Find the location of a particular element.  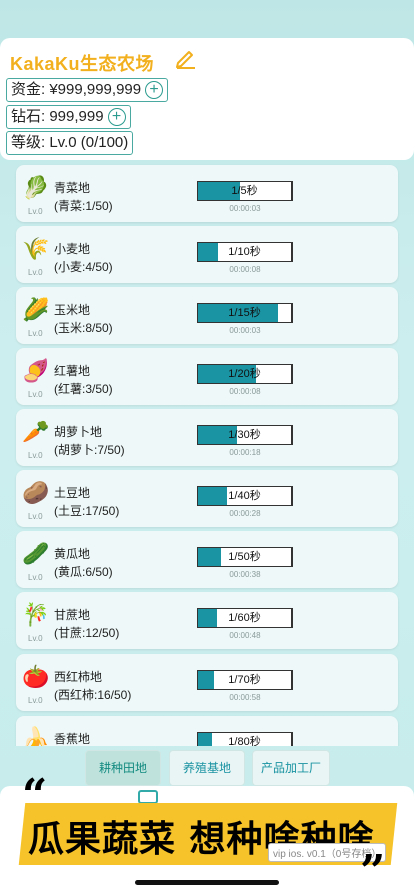

crop-row-wheat: 🌾 Lv.0 小麦地 (小麦:4/50) 1/10秒 00:00:08 is located at coordinates (207, 254).